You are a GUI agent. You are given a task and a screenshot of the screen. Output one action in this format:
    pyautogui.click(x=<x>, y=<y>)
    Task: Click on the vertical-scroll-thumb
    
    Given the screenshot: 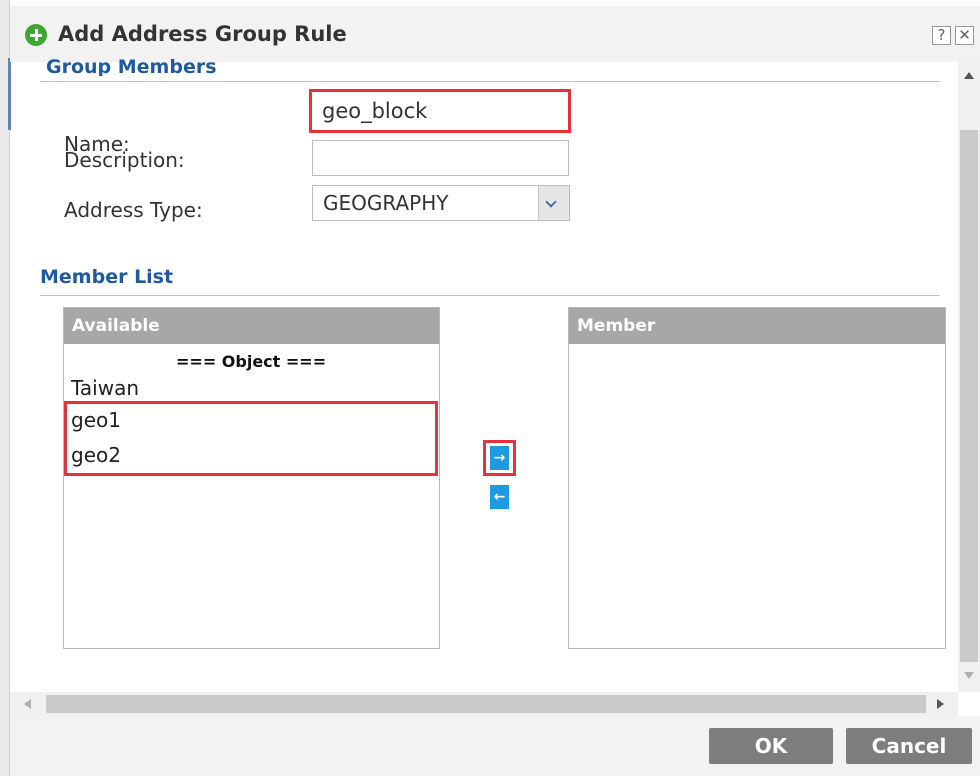 What is the action you would take?
    pyautogui.click(x=969, y=396)
    